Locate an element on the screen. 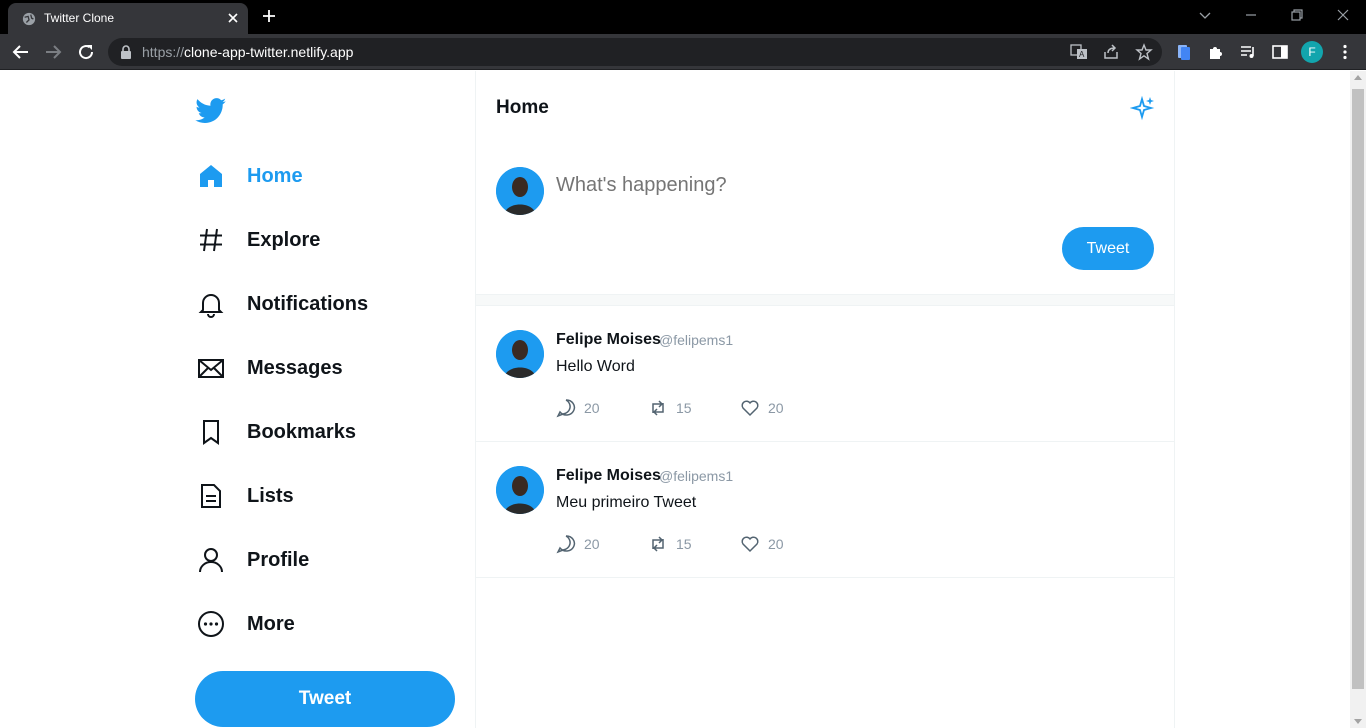 This screenshot has width=1366, height=728. sidebar-item-notifications: Notifications is located at coordinates (325, 303).